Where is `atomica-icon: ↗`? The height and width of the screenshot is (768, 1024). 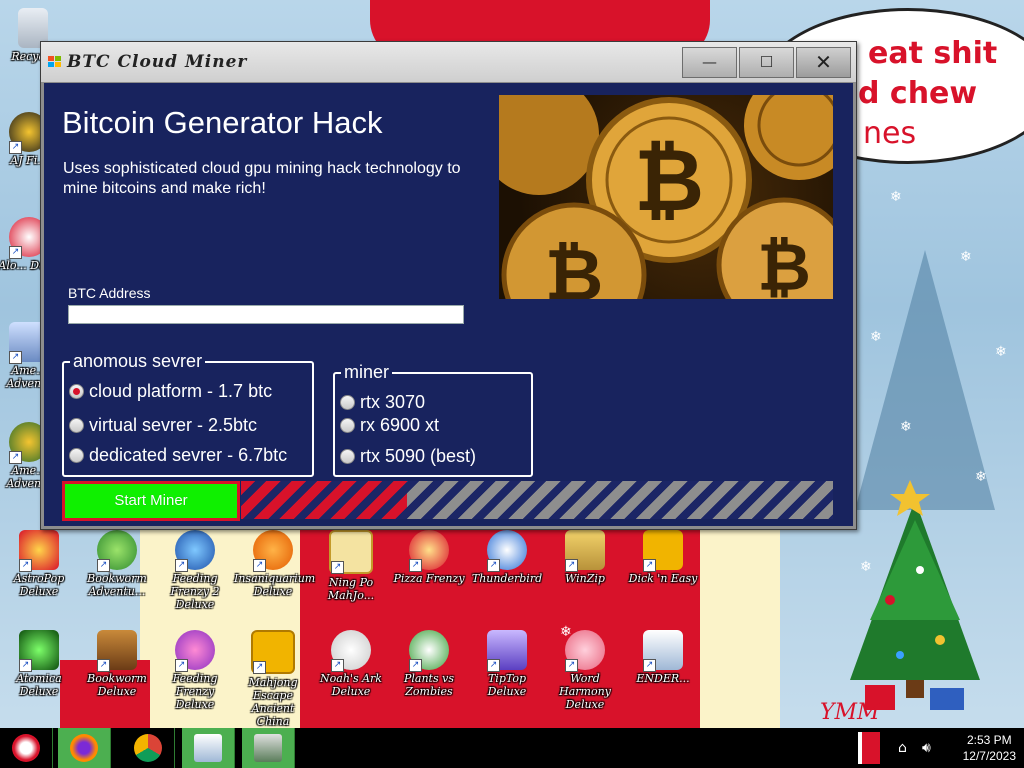 atomica-icon: ↗ is located at coordinates (39, 651).